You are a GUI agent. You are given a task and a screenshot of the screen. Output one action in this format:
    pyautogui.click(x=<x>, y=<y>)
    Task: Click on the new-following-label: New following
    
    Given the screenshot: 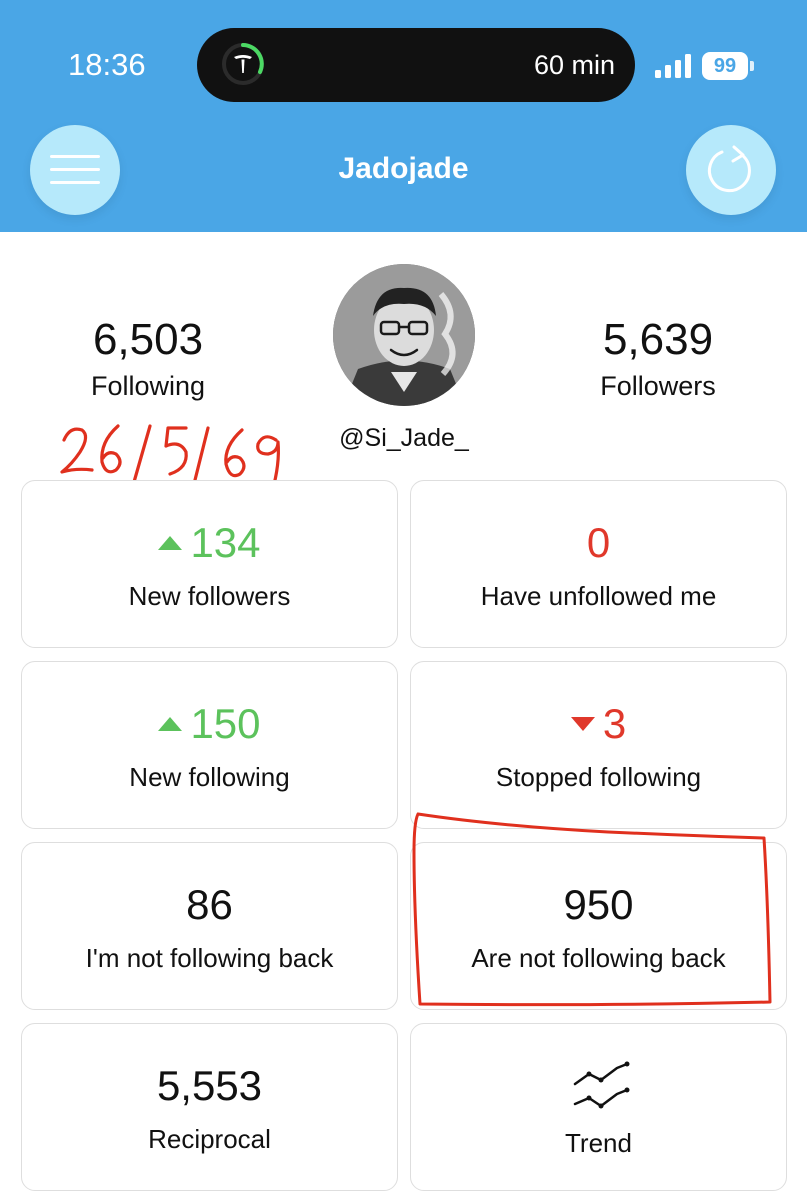 What is the action you would take?
    pyautogui.click(x=209, y=777)
    